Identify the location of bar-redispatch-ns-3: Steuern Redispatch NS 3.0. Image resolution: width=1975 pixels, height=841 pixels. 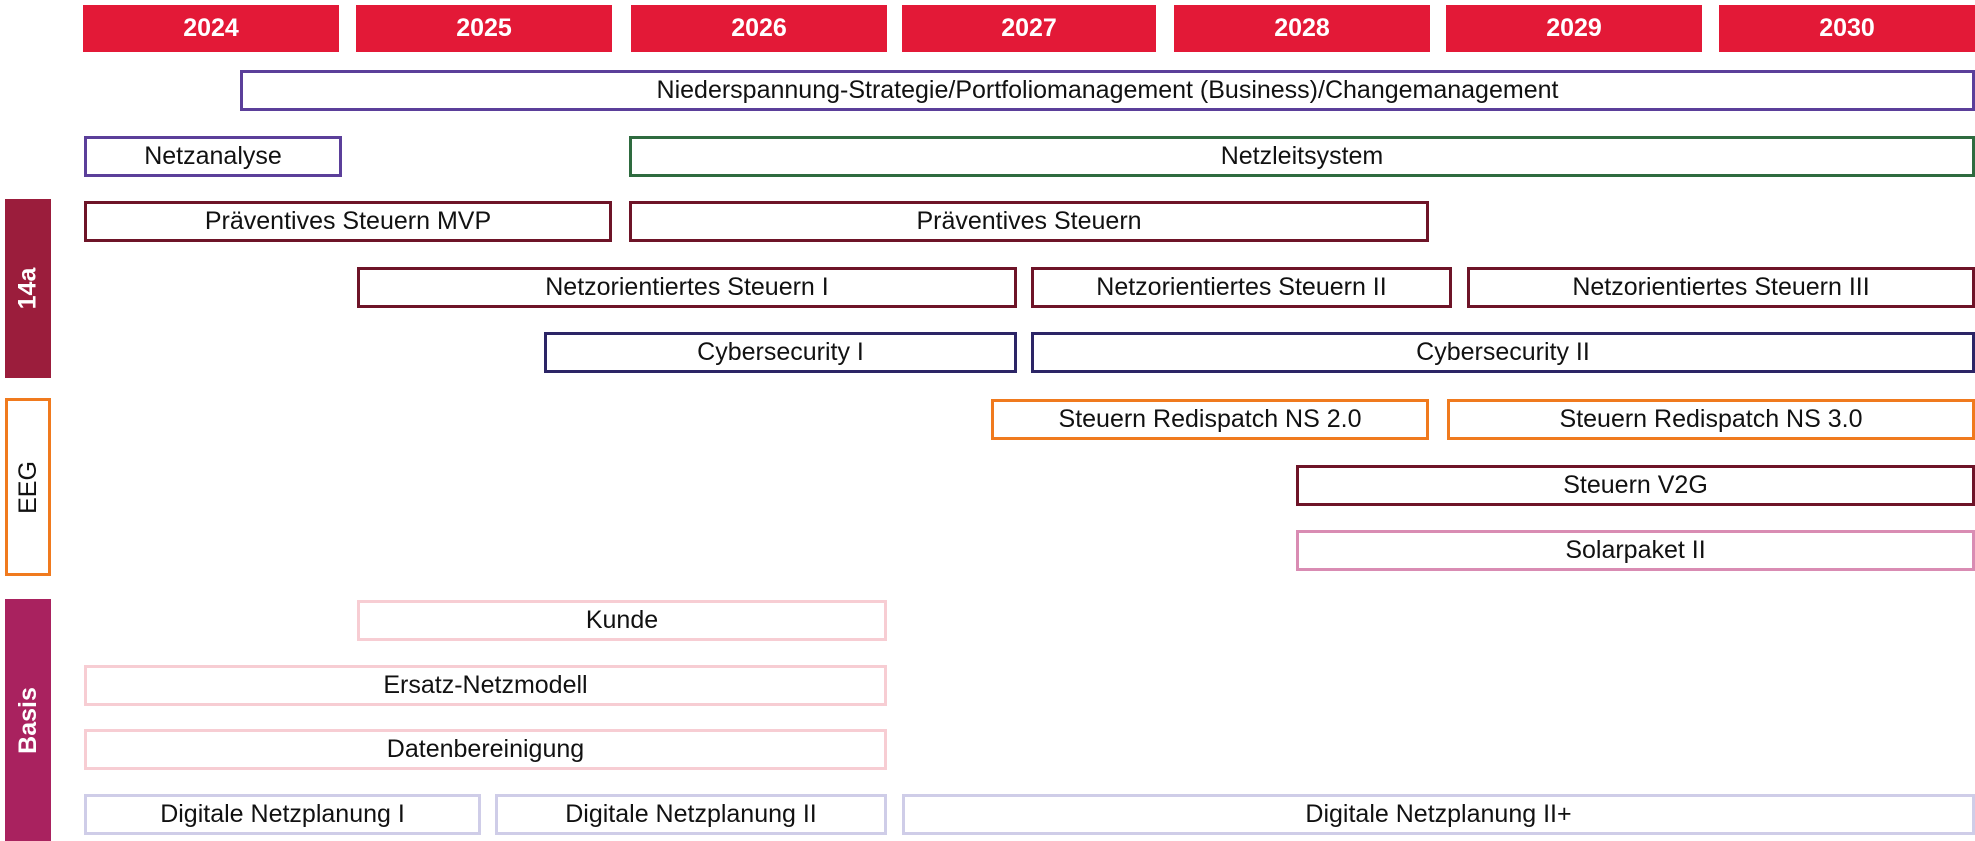
(1711, 419).